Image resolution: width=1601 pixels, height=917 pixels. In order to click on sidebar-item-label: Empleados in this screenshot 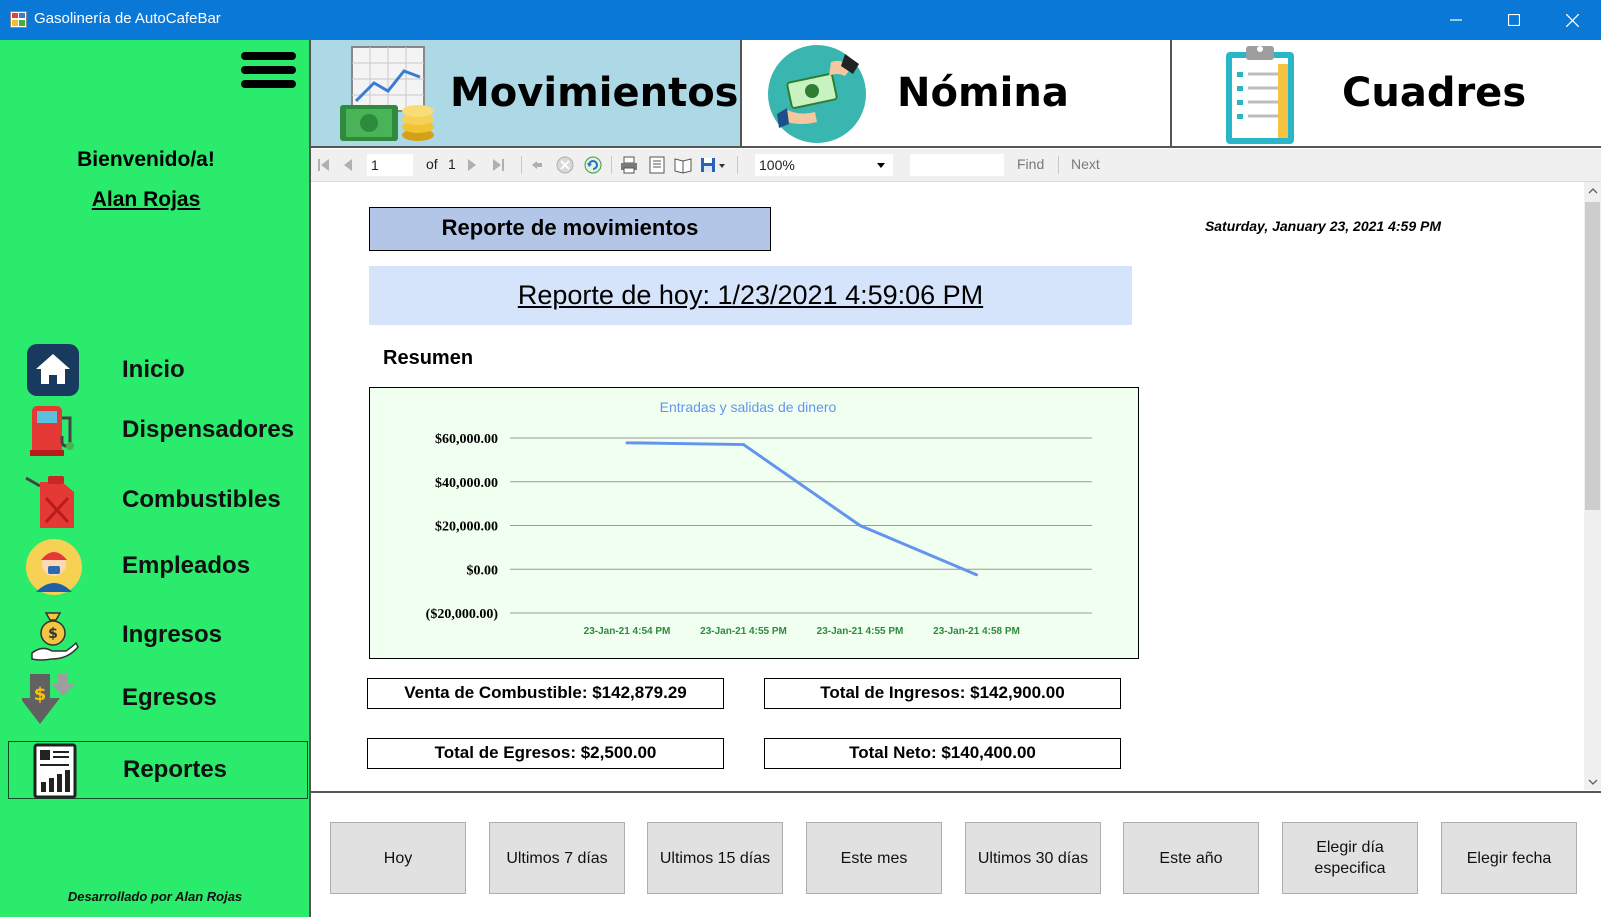, I will do `click(186, 565)`.